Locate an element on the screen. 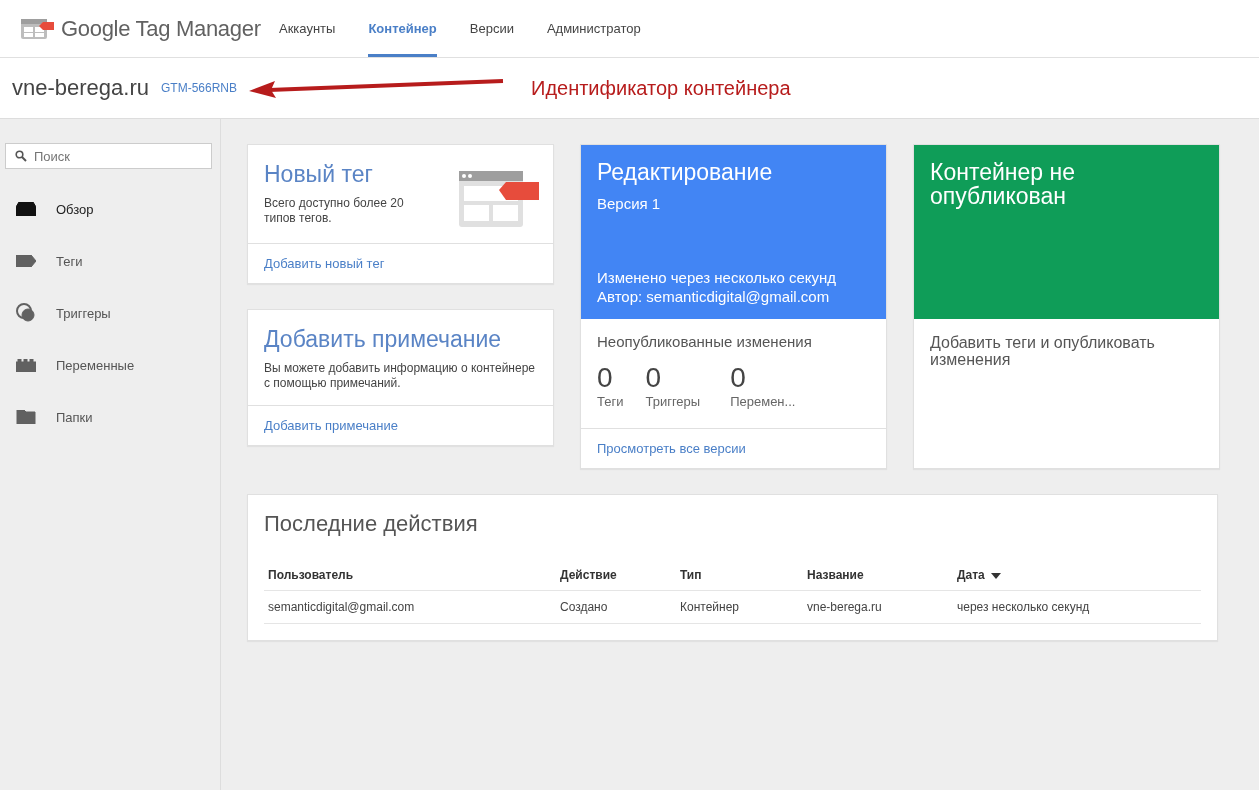 The width and height of the screenshot is (1259, 790). folder-icon is located at coordinates (26, 417).